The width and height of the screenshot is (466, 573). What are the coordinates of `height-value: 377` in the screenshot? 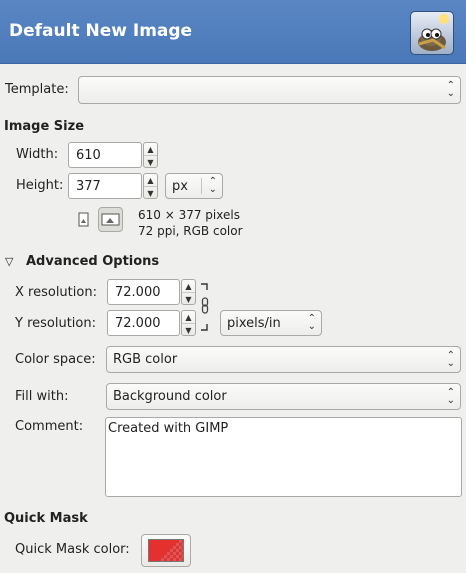 It's located at (88, 186).